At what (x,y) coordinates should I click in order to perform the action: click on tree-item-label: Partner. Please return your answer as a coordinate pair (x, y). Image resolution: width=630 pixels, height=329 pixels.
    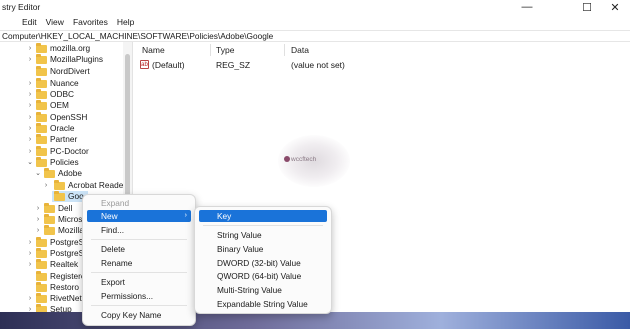
    Looking at the image, I should click on (64, 139).